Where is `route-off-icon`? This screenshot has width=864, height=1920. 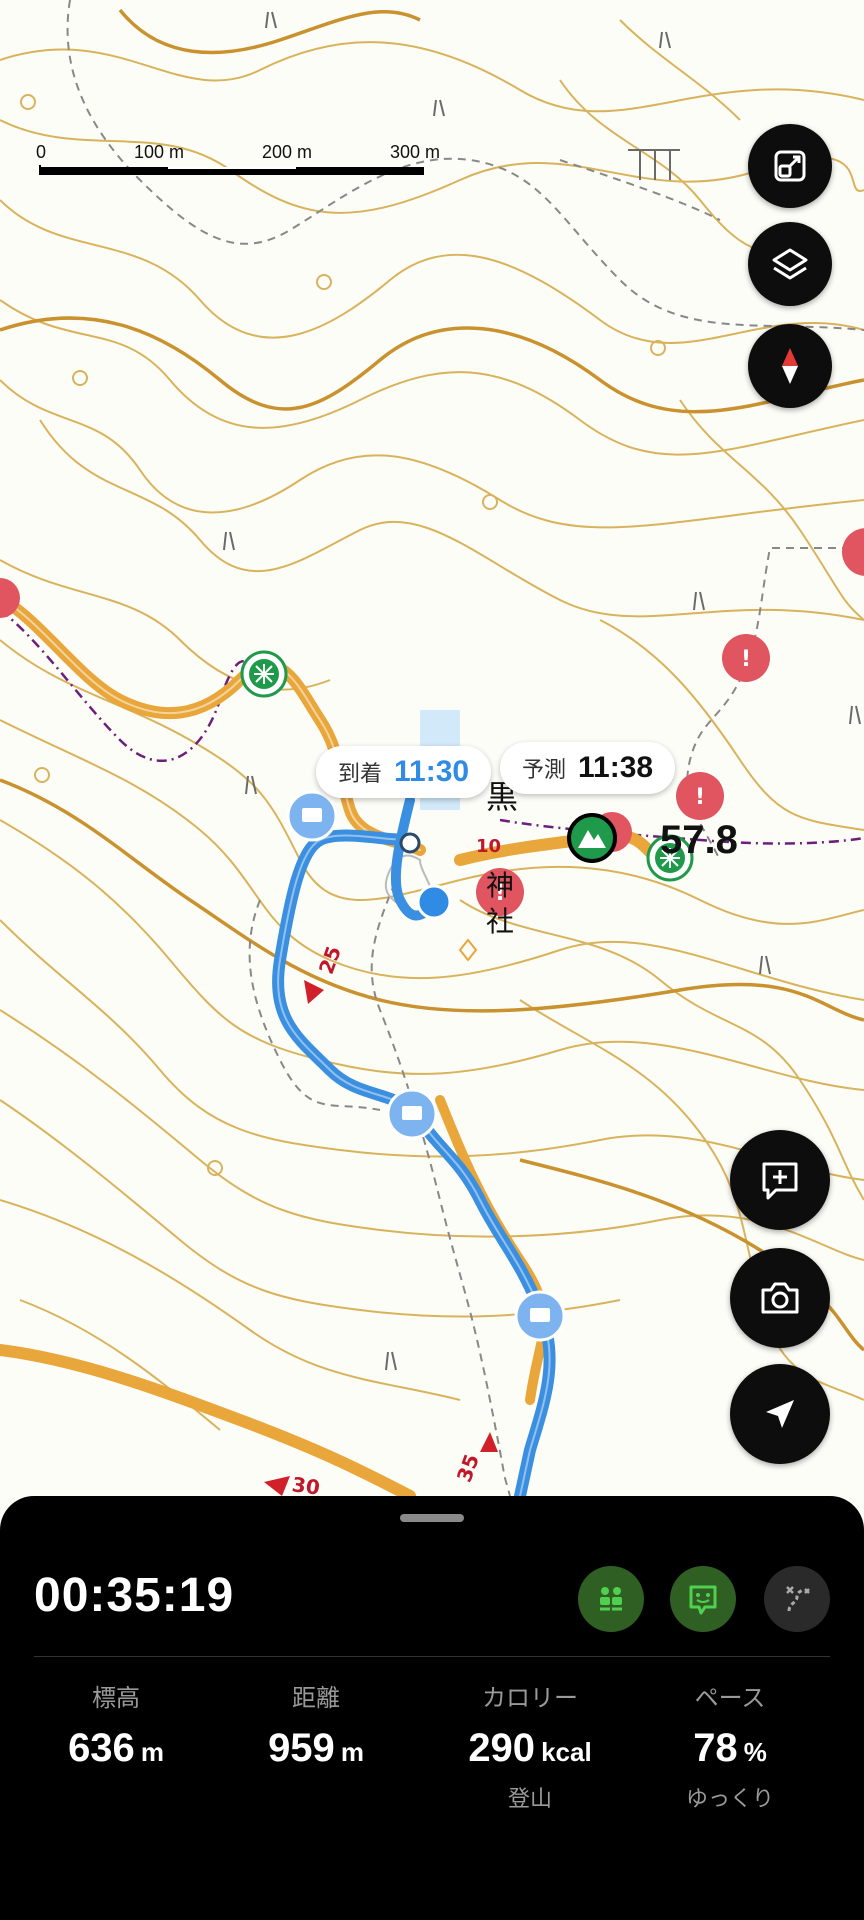
route-off-icon is located at coordinates (798, 1599).